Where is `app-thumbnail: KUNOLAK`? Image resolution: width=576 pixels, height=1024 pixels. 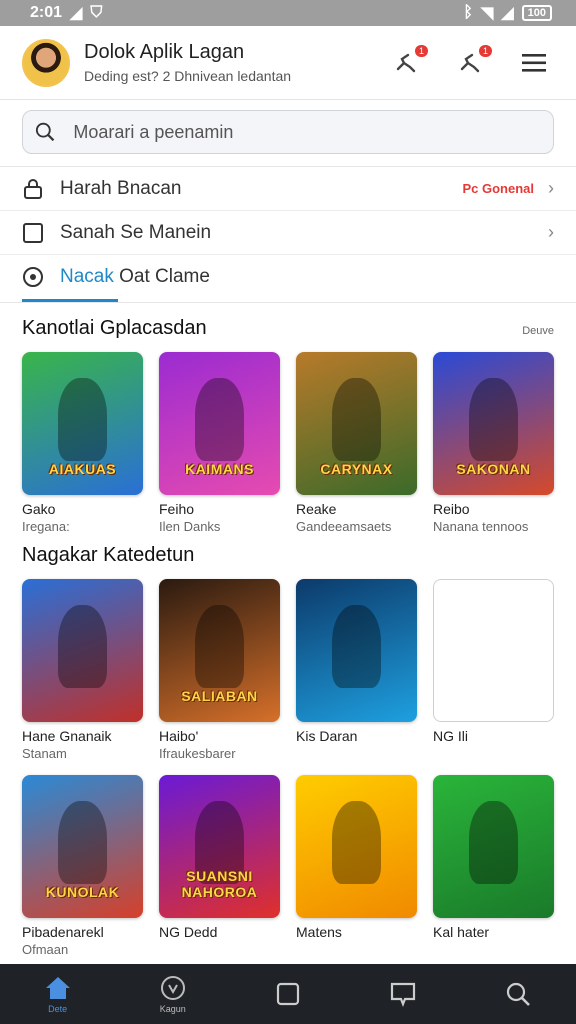
app-thumbnail: KUNOLAK is located at coordinates (82, 846).